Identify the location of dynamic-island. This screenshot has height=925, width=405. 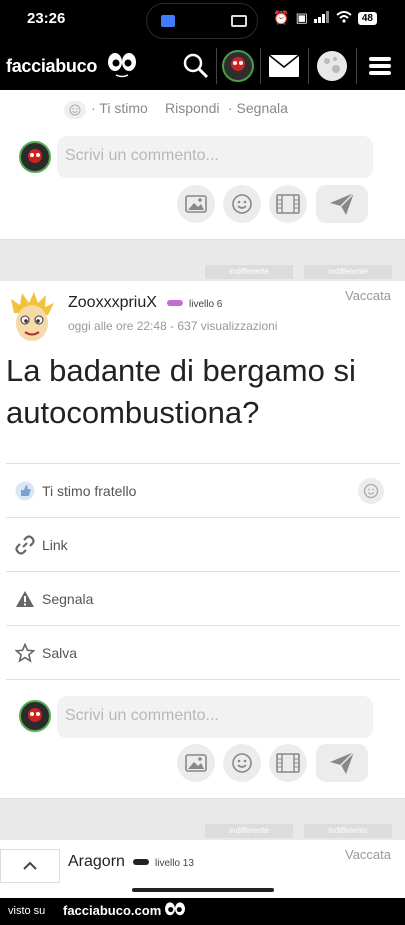
(202, 21).